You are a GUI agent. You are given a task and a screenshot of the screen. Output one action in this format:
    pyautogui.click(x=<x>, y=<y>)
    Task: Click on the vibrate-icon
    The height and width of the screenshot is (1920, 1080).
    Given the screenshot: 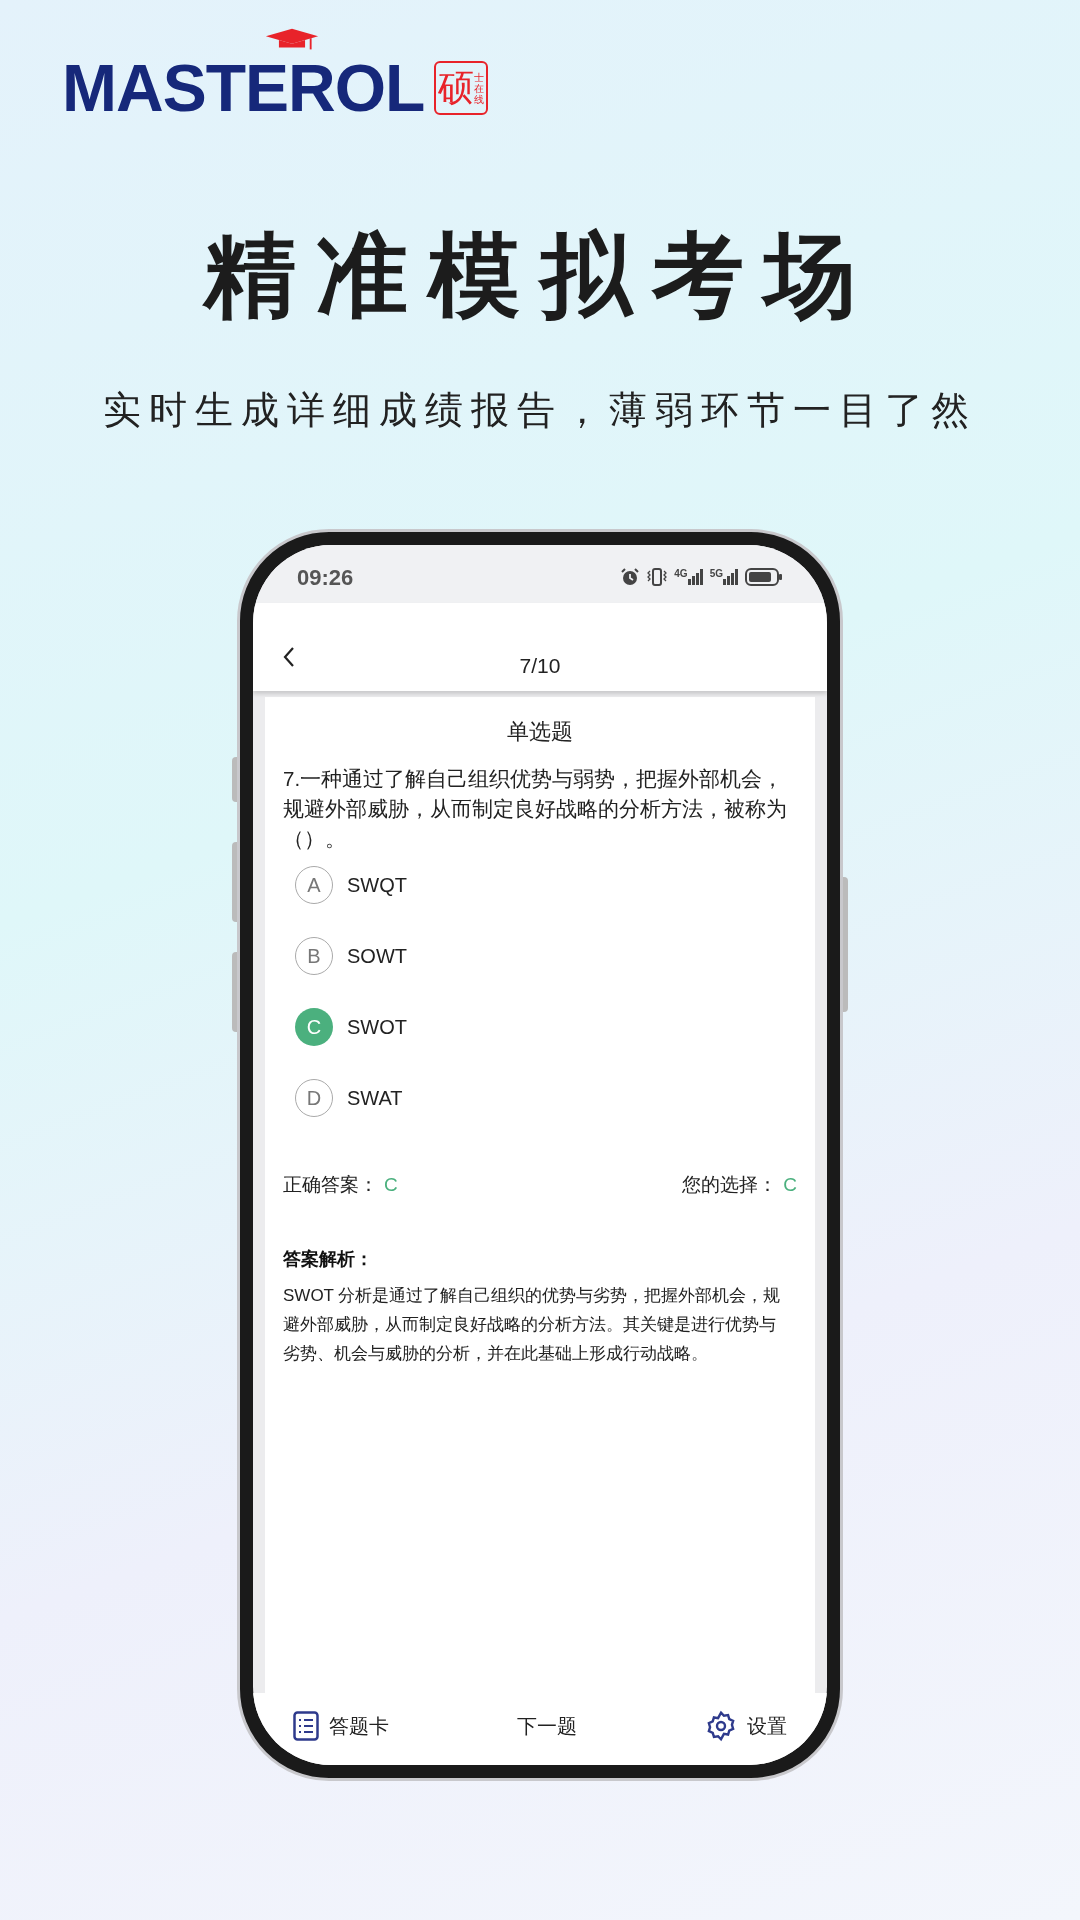 What is the action you would take?
    pyautogui.click(x=657, y=577)
    